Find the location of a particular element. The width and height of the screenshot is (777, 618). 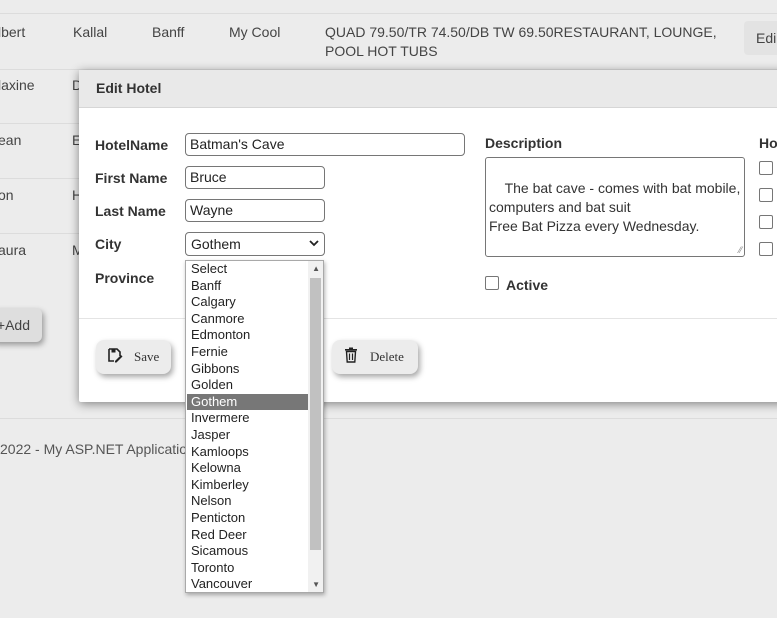

city-option: Select is located at coordinates (248, 269).